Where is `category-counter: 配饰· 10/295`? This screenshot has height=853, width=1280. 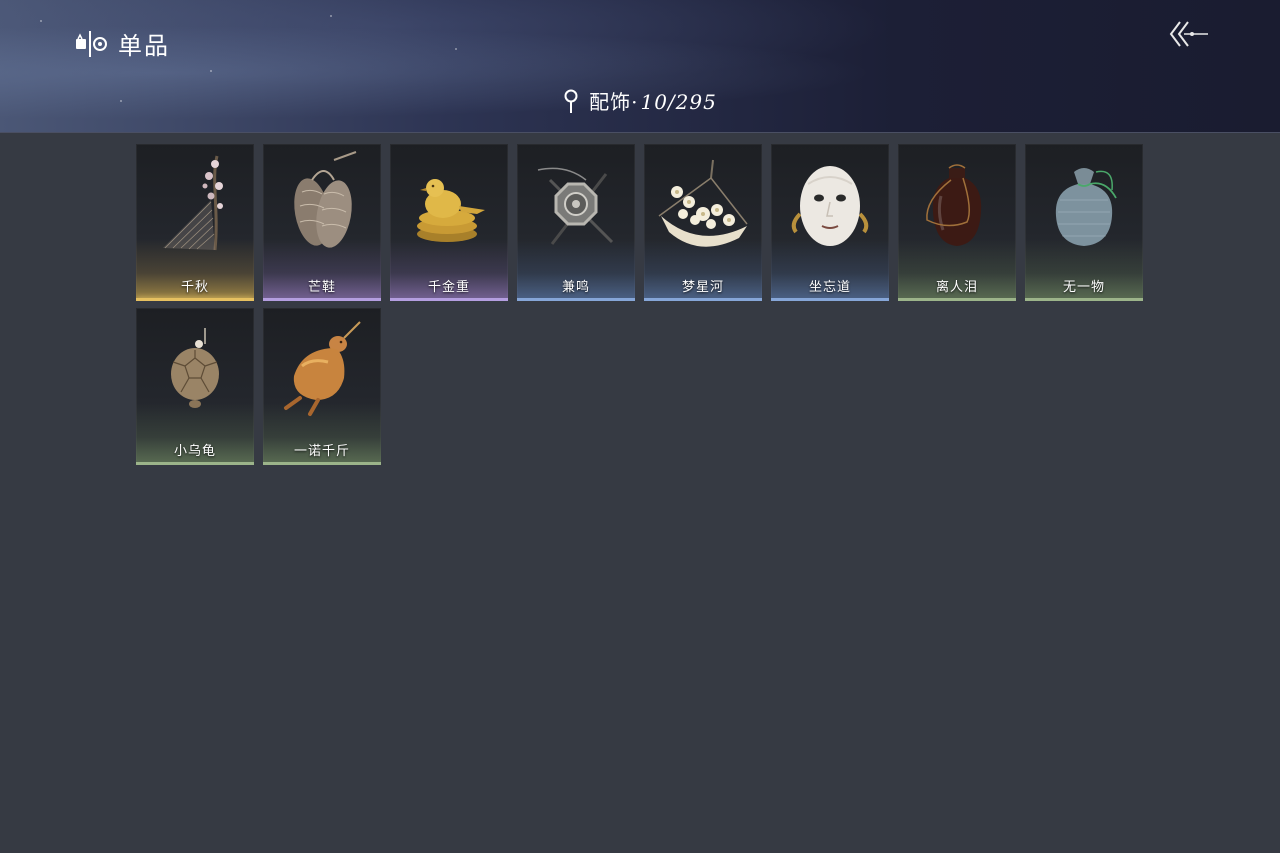 category-counter: 配饰· 10/295 is located at coordinates (640, 100).